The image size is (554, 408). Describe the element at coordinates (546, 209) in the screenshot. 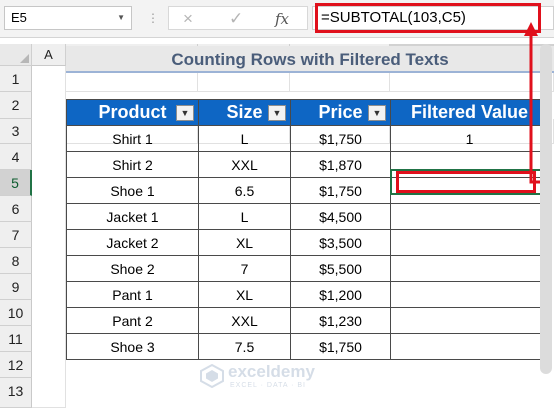

I see `vertical-scrollbar` at that location.